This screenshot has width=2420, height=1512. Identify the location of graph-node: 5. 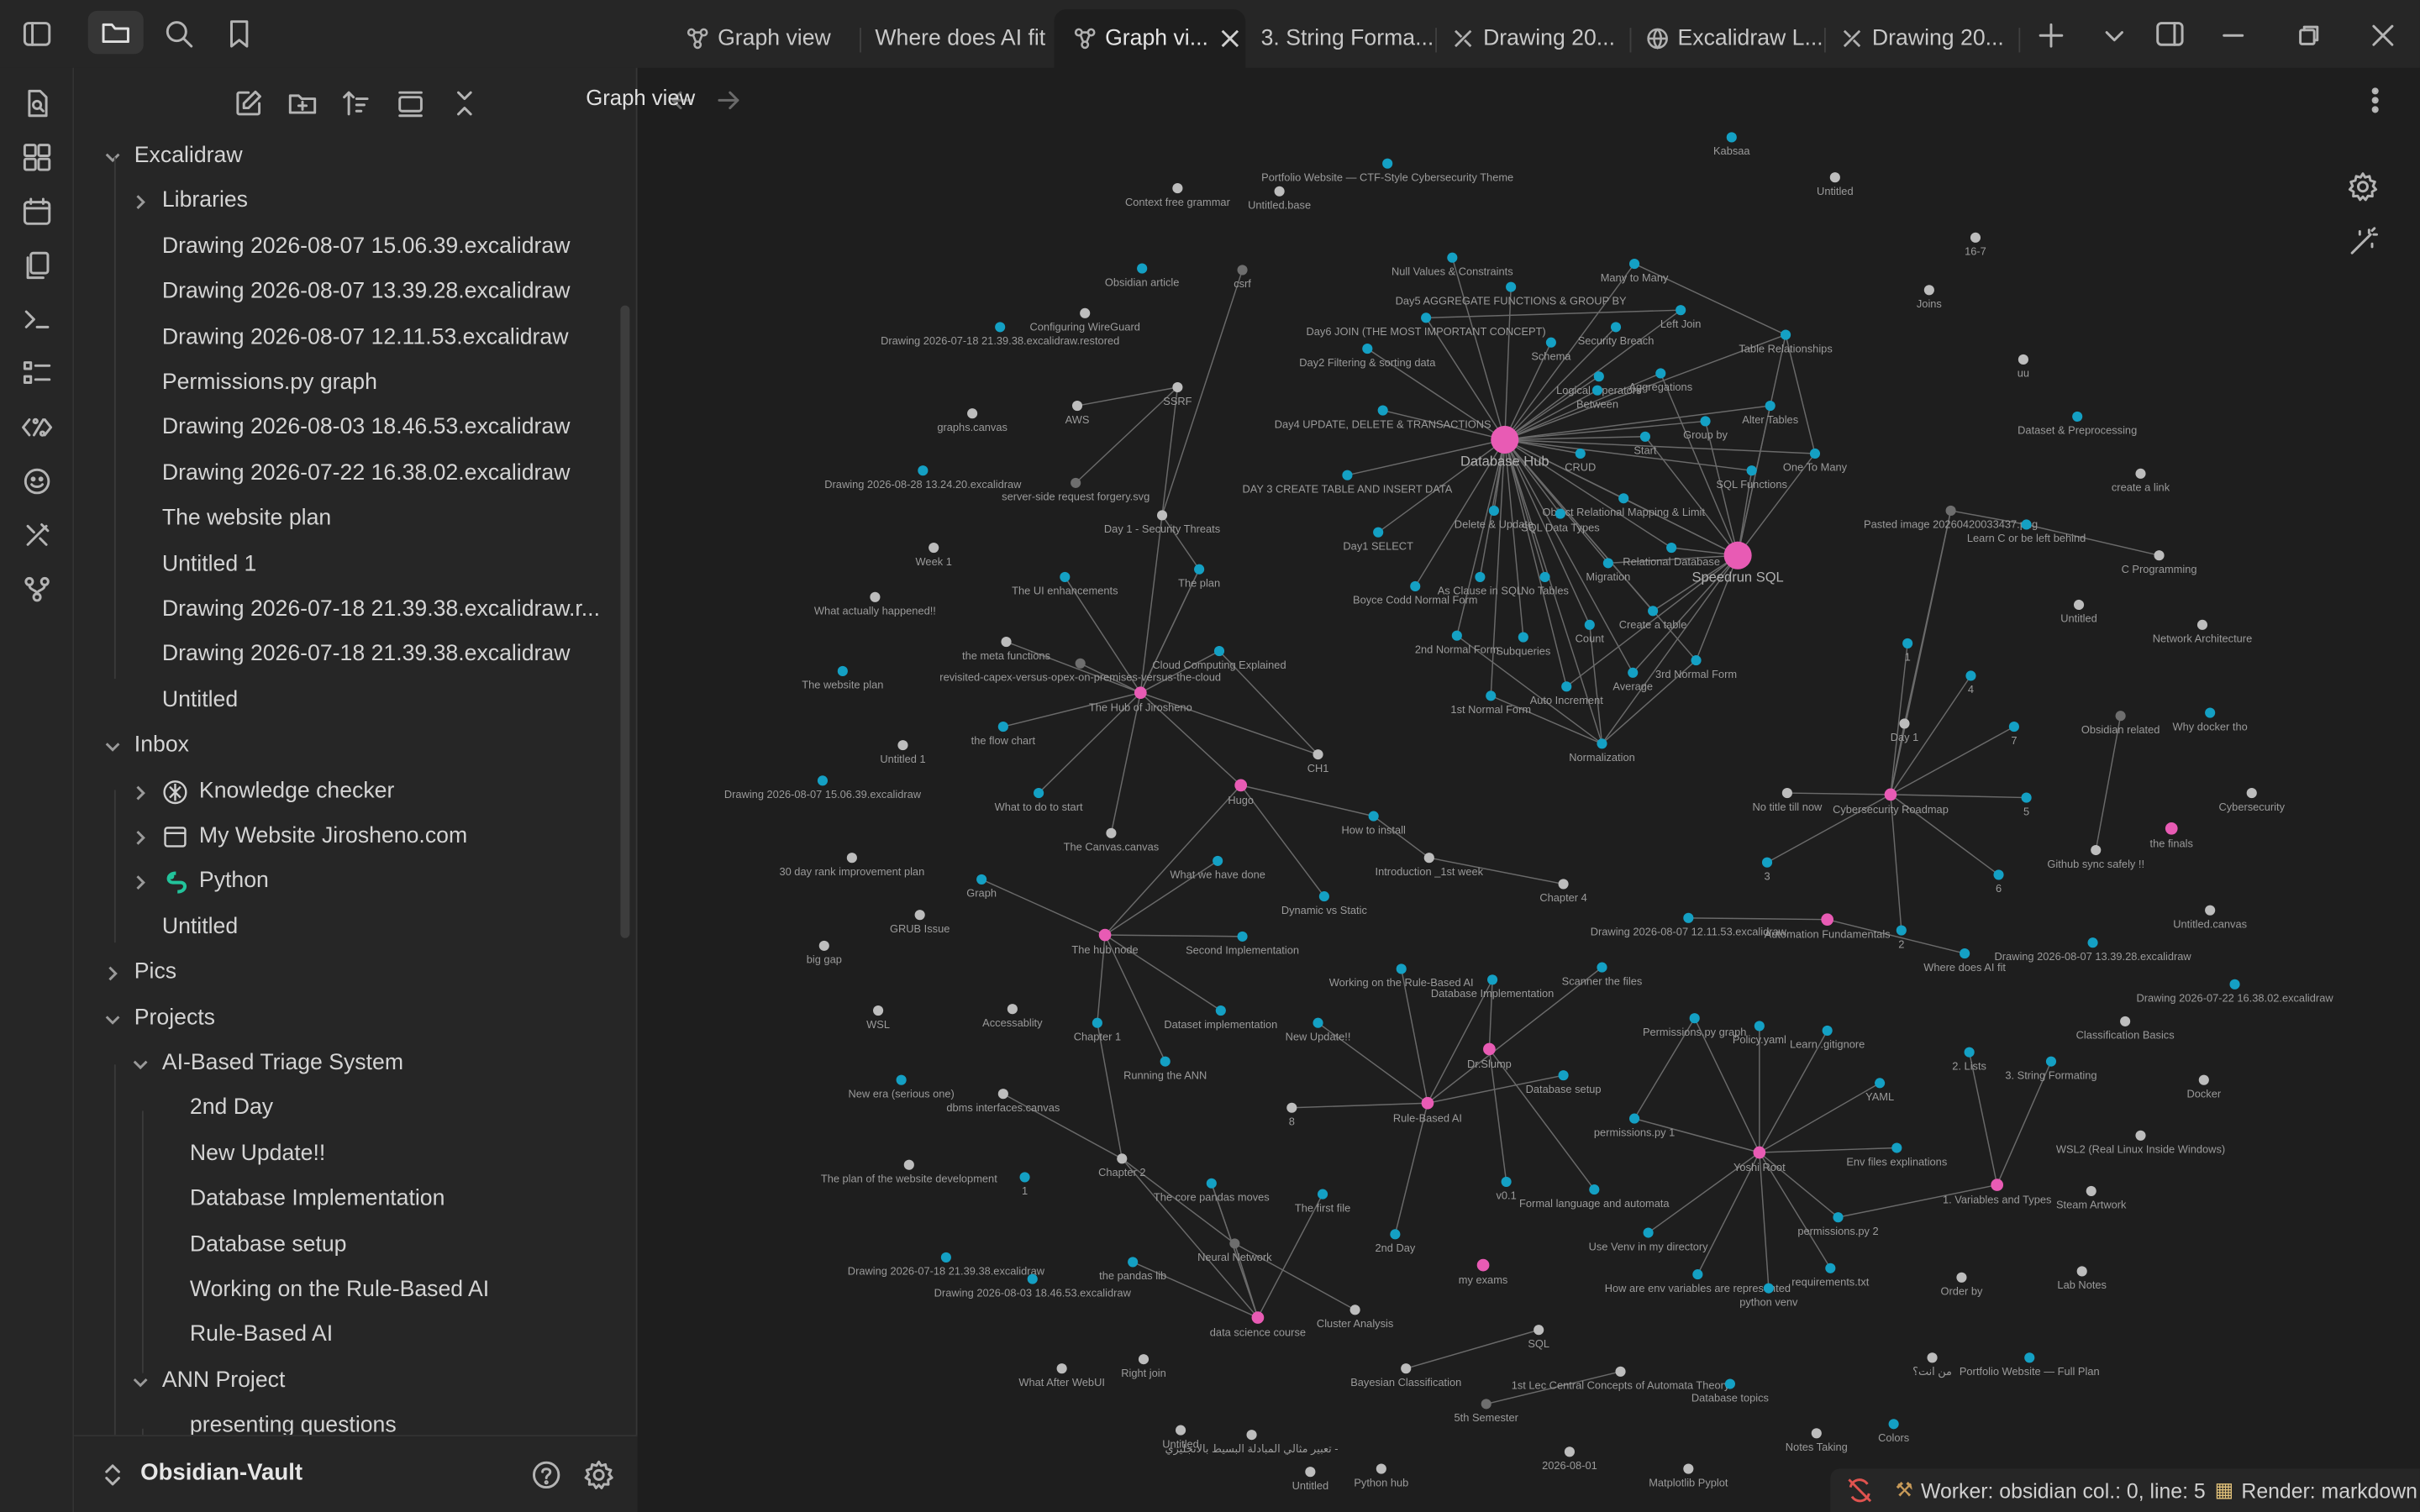
(2027, 805).